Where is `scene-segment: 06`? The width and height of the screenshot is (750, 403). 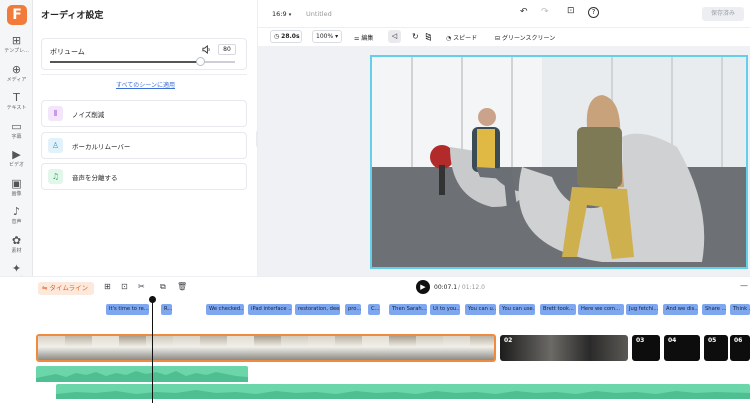 scene-segment: 06 is located at coordinates (740, 348).